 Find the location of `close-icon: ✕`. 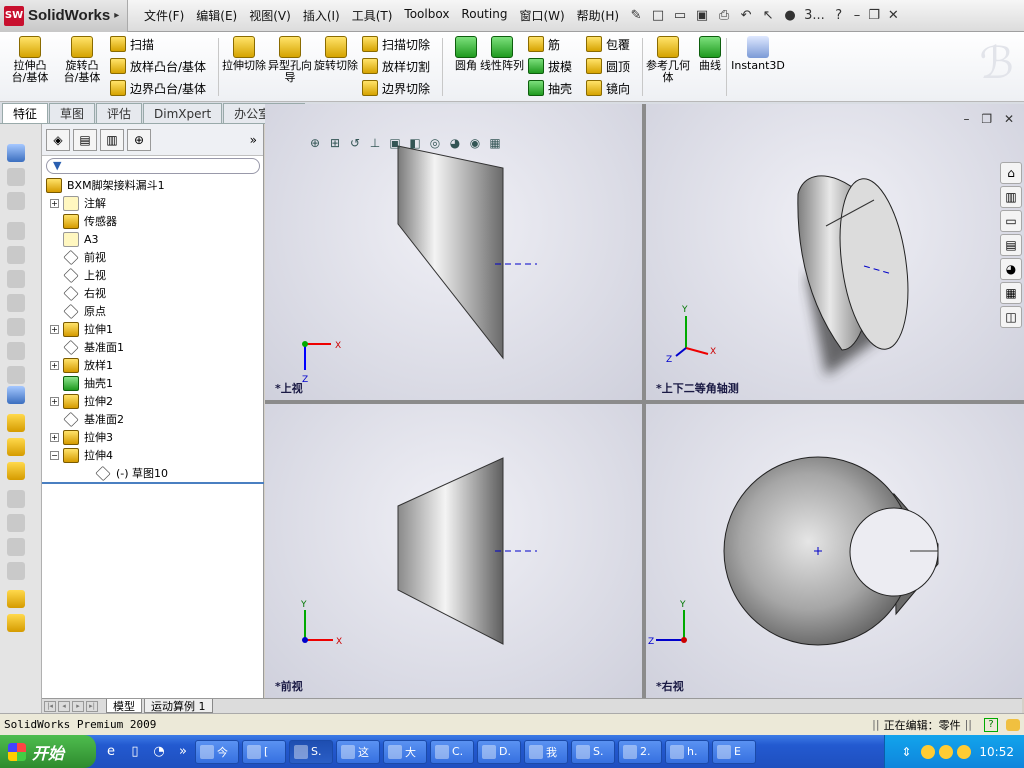

close-icon: ✕ is located at coordinates (893, 15).